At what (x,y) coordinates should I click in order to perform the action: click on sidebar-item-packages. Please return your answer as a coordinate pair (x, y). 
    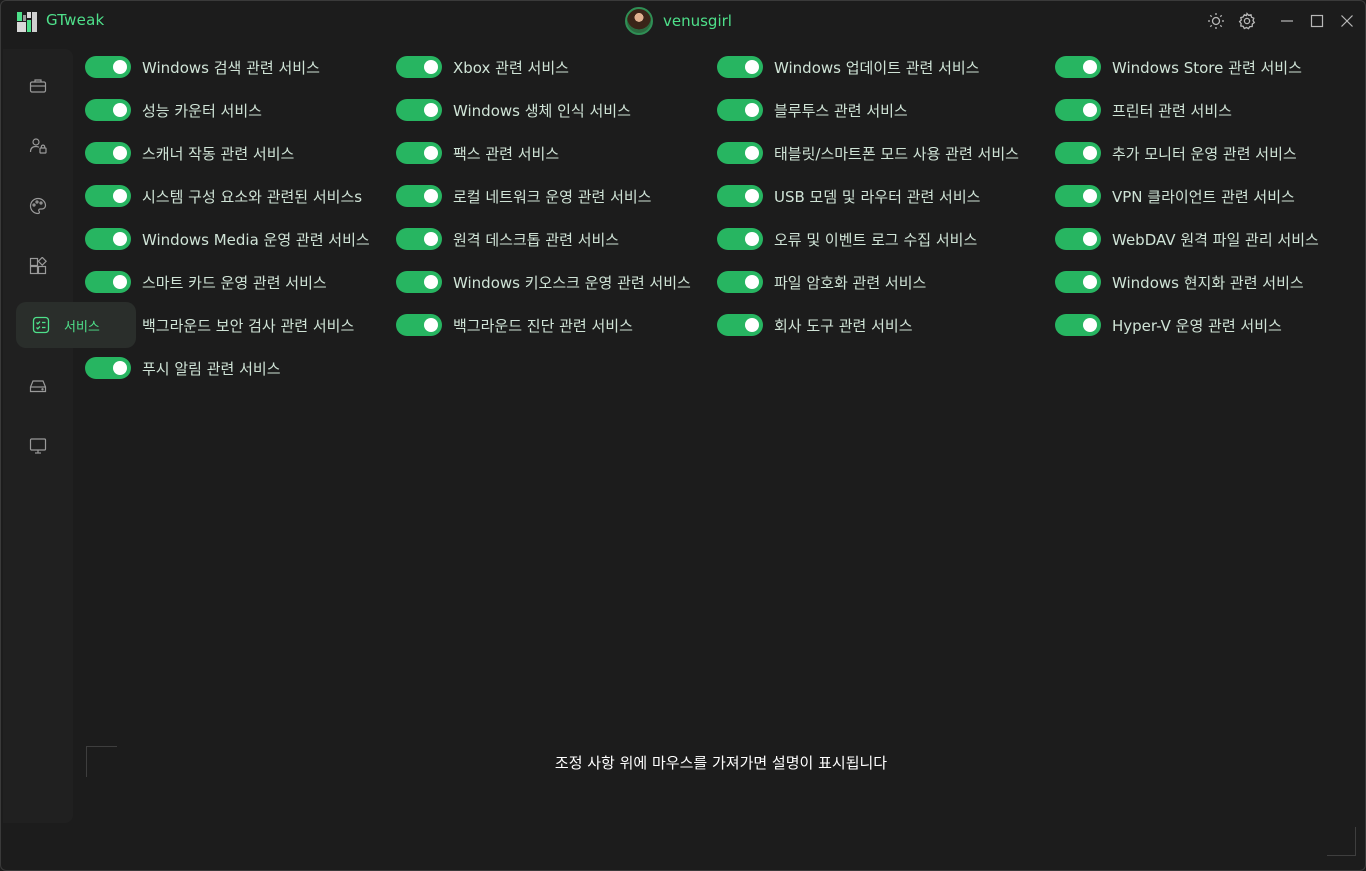
    Looking at the image, I should click on (38, 266).